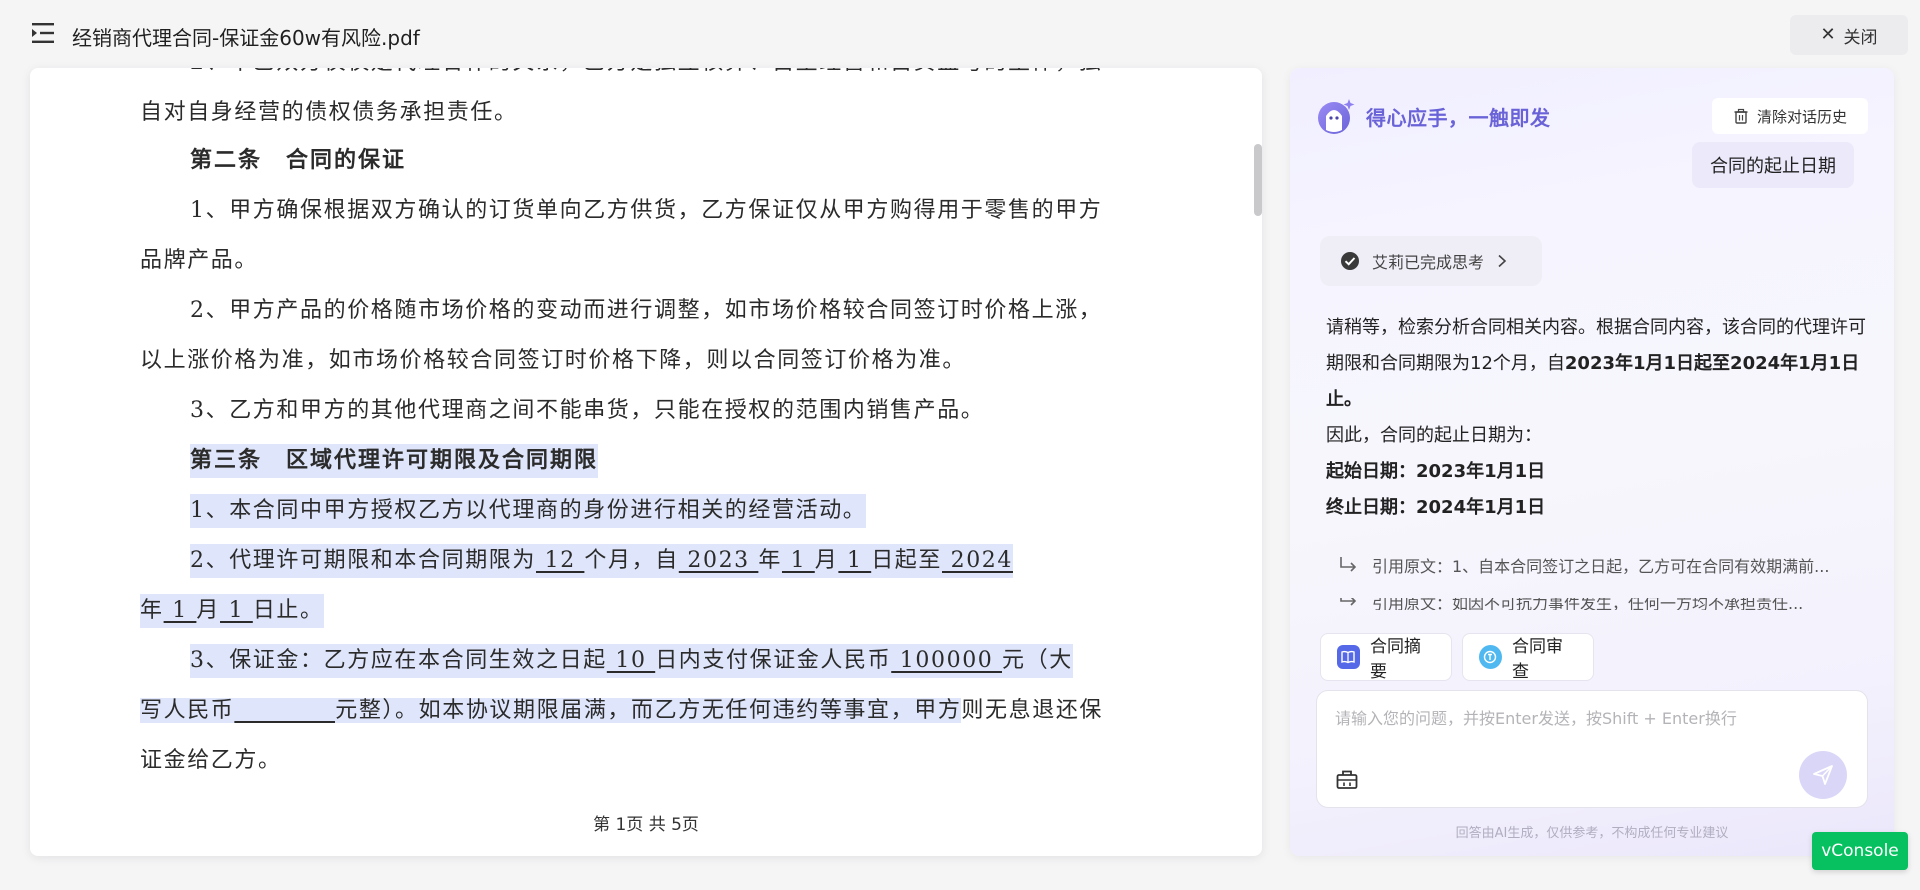 The height and width of the screenshot is (890, 1920). Describe the element at coordinates (1436, 471) in the screenshot. I see `answer-start-date: 起始日期：2023年1月1日` at that location.